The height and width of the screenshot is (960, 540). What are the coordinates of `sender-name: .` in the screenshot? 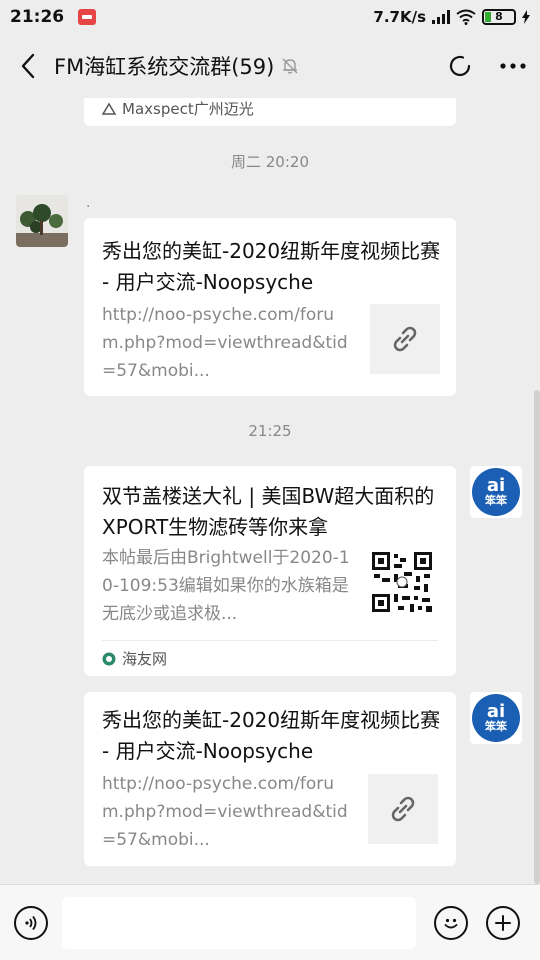 It's located at (88, 203).